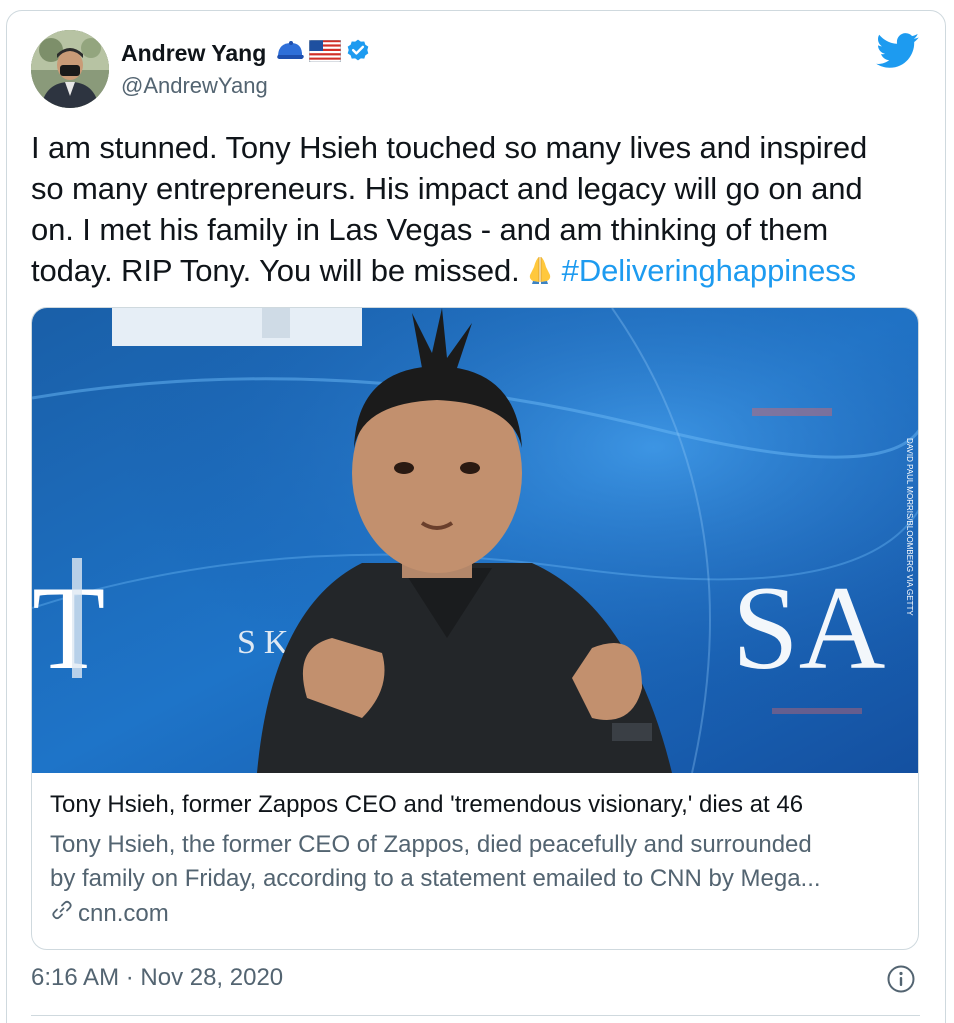  I want to click on author-badges, so click(323, 53).